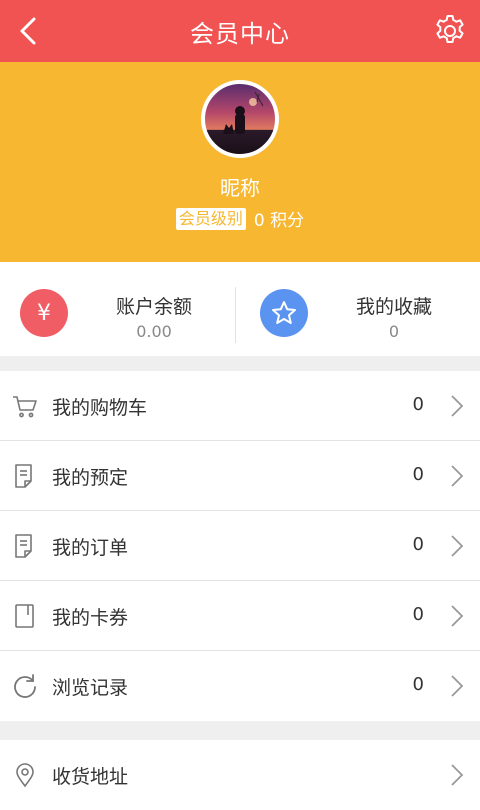 The width and height of the screenshot is (480, 810). Describe the element at coordinates (25, 686) in the screenshot. I see `refresh-icon` at that location.